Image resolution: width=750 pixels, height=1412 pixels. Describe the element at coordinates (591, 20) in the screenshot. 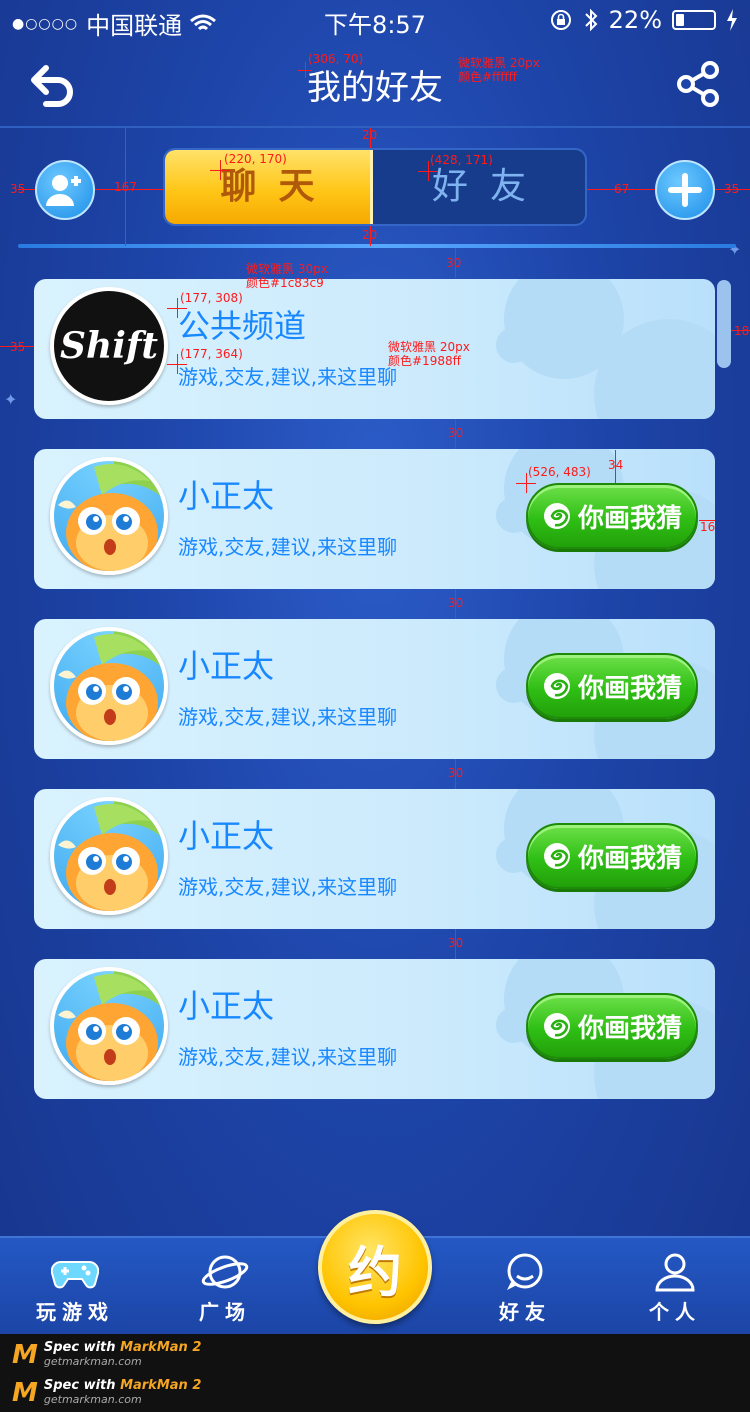

I see `bluetooth-icon` at that location.